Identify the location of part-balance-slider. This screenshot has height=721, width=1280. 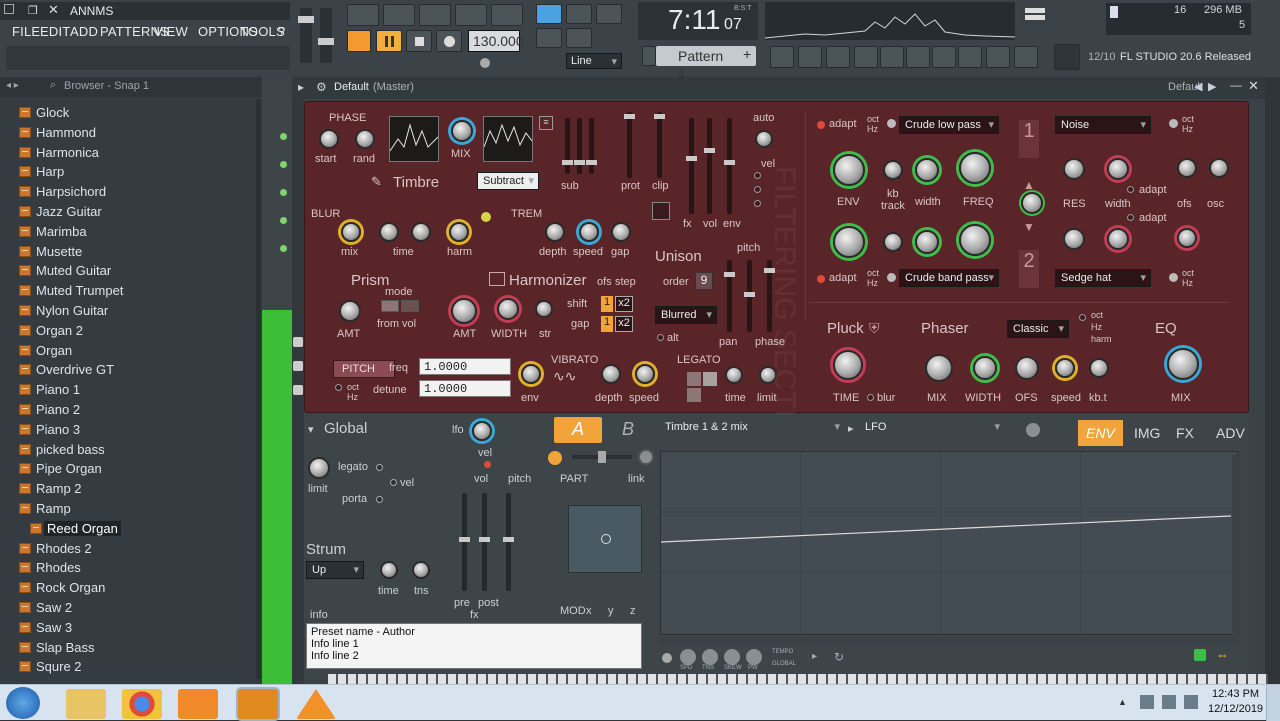
(602, 457).